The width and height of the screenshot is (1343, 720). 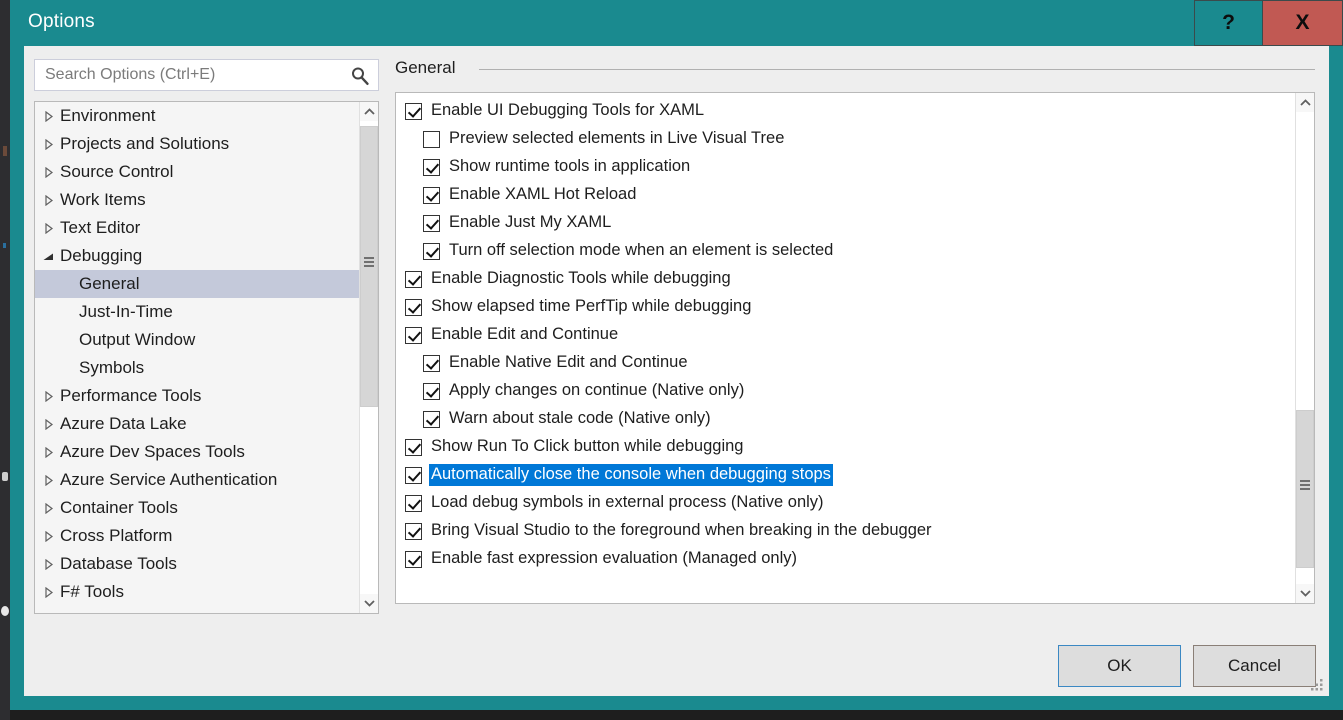 I want to click on tree-item-label: Azure Dev Spaces Tools, so click(x=152, y=451).